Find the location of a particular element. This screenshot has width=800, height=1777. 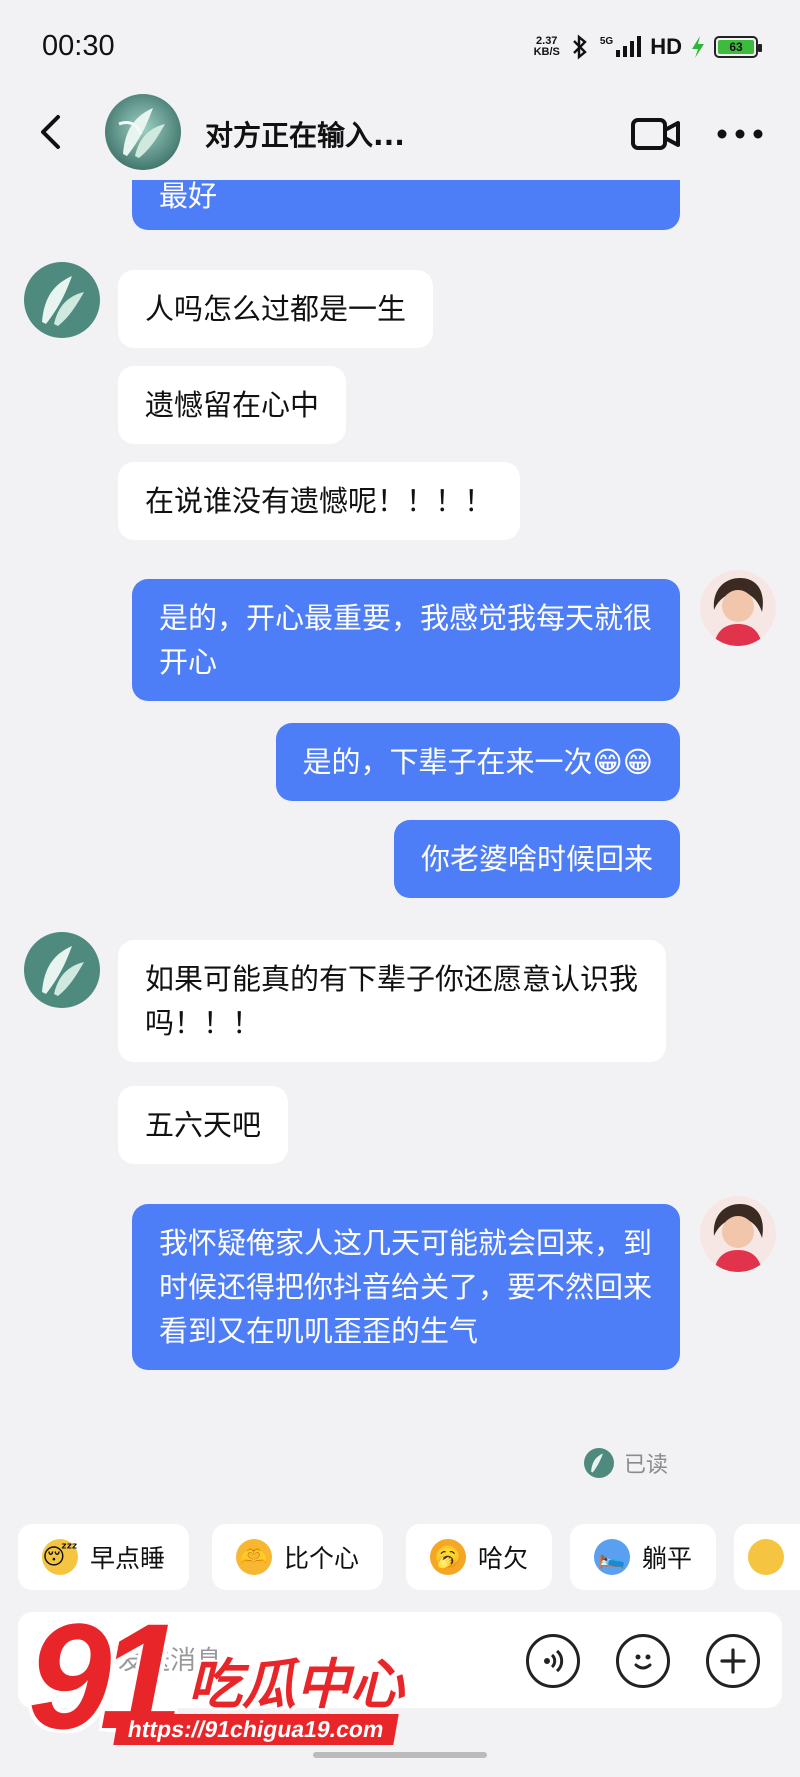

read-avatar is located at coordinates (599, 1463).